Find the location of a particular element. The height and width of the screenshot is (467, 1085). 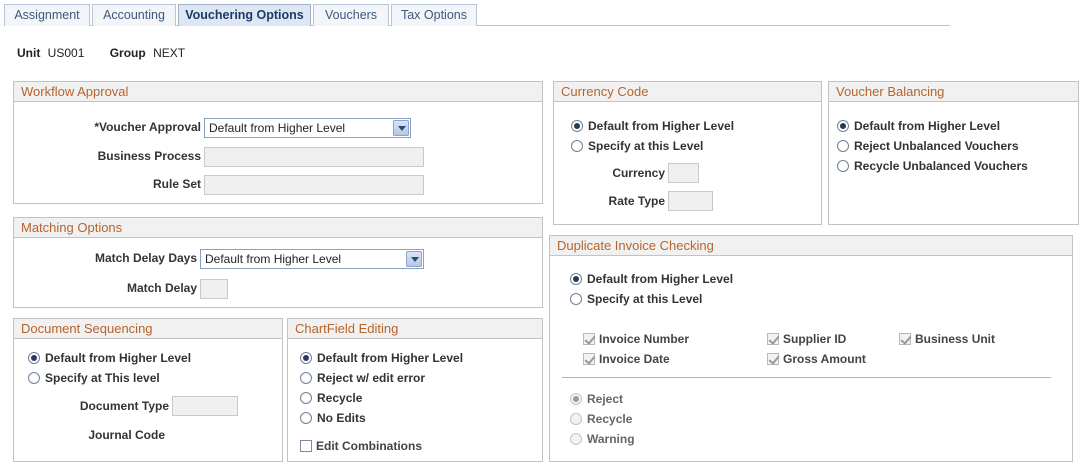

voucher-approval-value: Default from Higher Level is located at coordinates (277, 128).